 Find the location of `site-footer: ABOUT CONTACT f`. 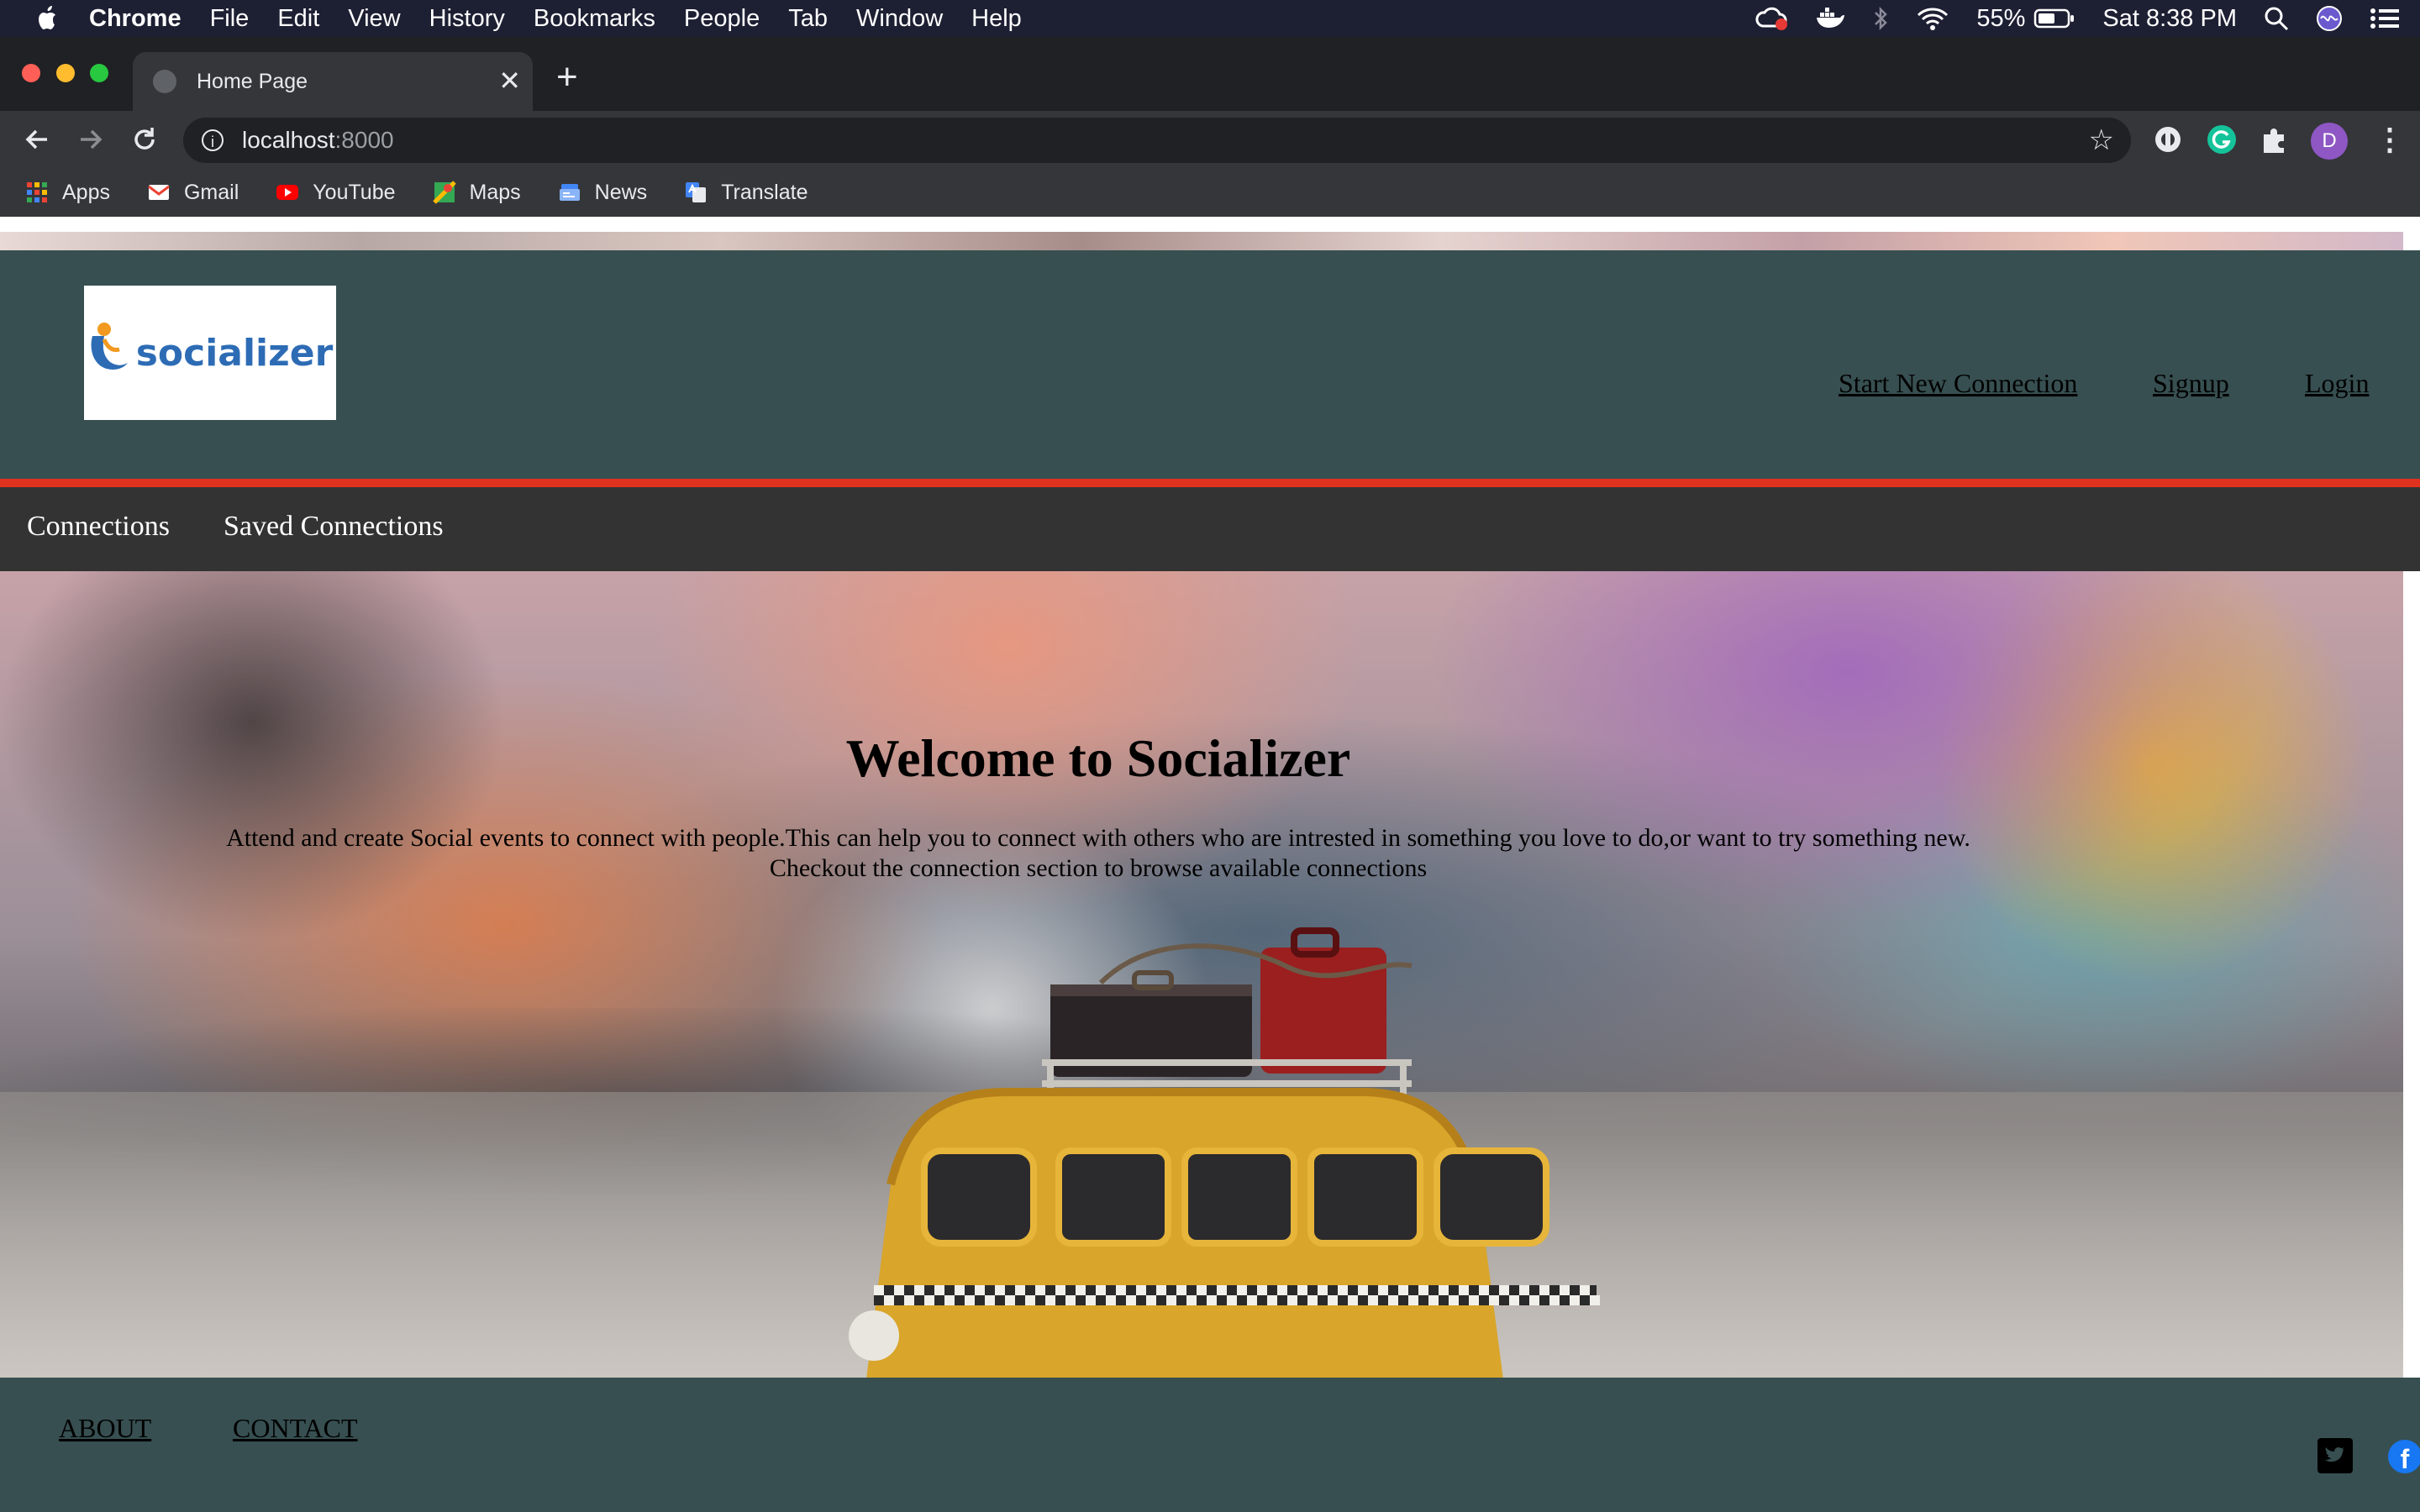

site-footer: ABOUT CONTACT f is located at coordinates (1210, 1445).